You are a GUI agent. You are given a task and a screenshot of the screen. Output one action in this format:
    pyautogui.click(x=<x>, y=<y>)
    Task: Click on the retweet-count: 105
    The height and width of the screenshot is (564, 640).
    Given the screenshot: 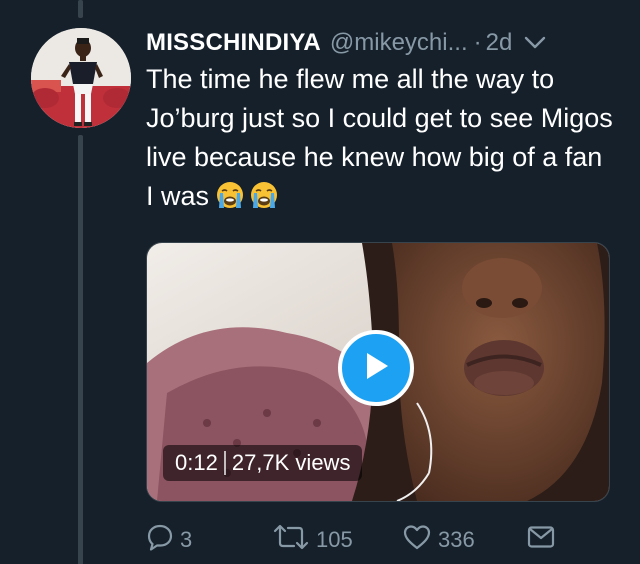 What is the action you would take?
    pyautogui.click(x=334, y=539)
    